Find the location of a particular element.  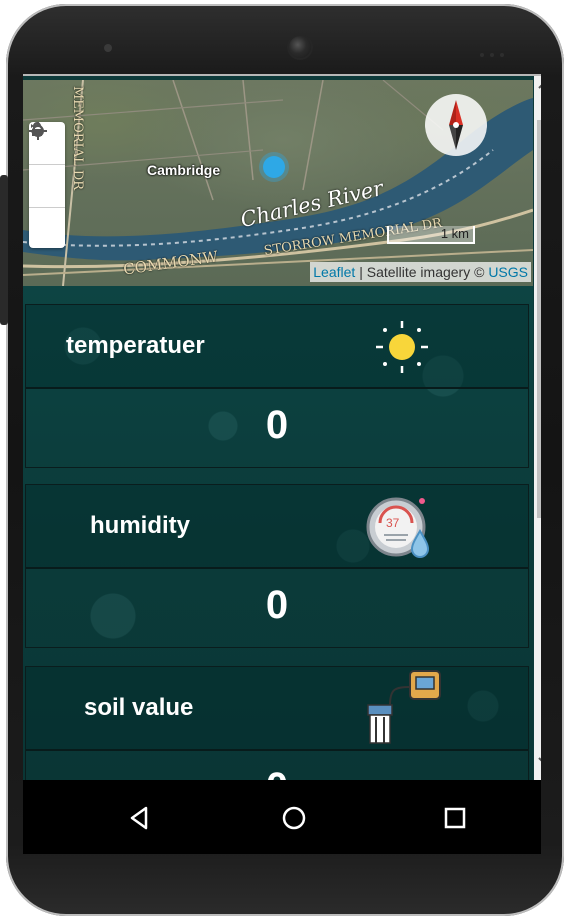

phone-side-button is located at coordinates (4, 250).